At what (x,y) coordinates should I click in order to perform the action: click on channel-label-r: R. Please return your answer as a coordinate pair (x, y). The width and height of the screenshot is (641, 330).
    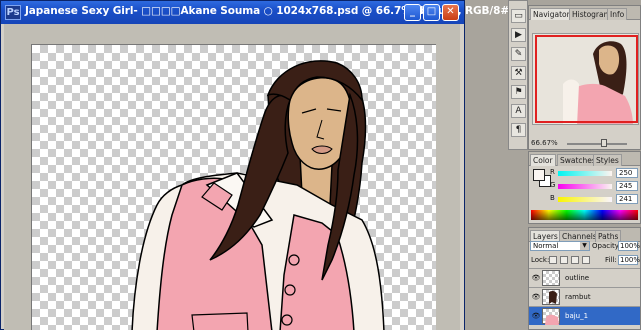
    Looking at the image, I should click on (552, 172).